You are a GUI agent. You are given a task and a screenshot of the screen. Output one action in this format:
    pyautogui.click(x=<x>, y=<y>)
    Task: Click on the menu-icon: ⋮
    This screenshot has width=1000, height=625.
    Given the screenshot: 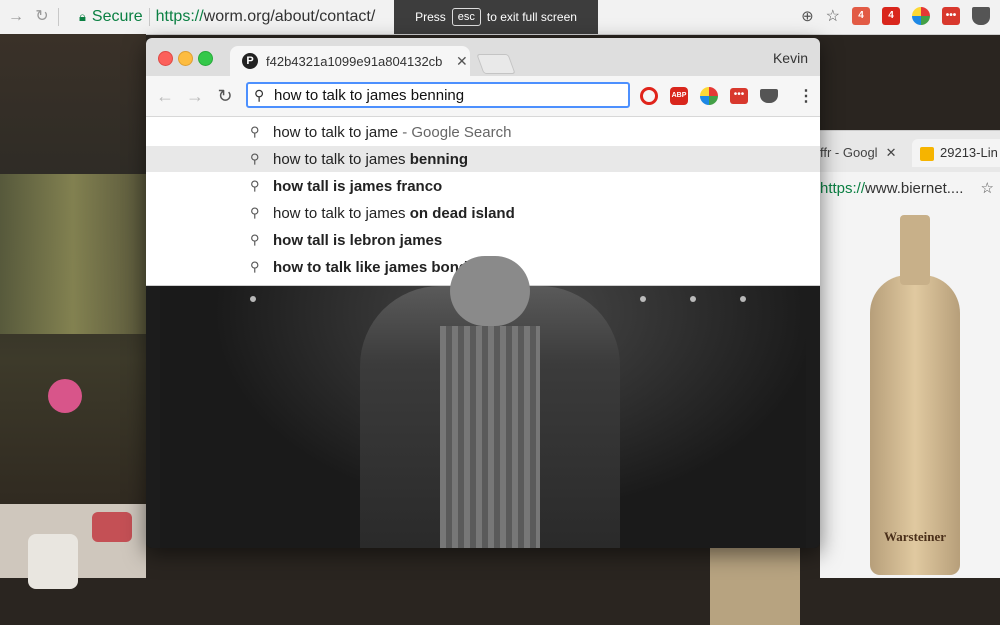 What is the action you would take?
    pyautogui.click(x=806, y=96)
    